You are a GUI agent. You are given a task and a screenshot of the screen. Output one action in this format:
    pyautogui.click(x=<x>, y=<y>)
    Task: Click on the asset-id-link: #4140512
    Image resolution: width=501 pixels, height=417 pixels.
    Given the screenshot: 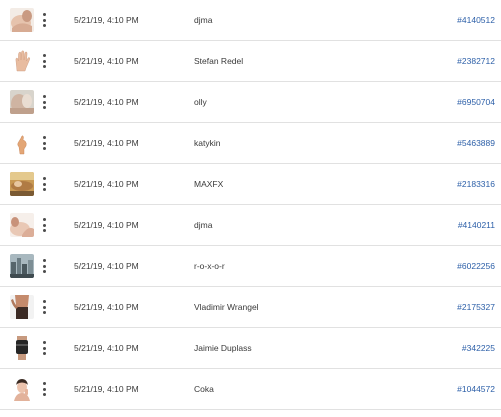 What is the action you would take?
    pyautogui.click(x=476, y=20)
    